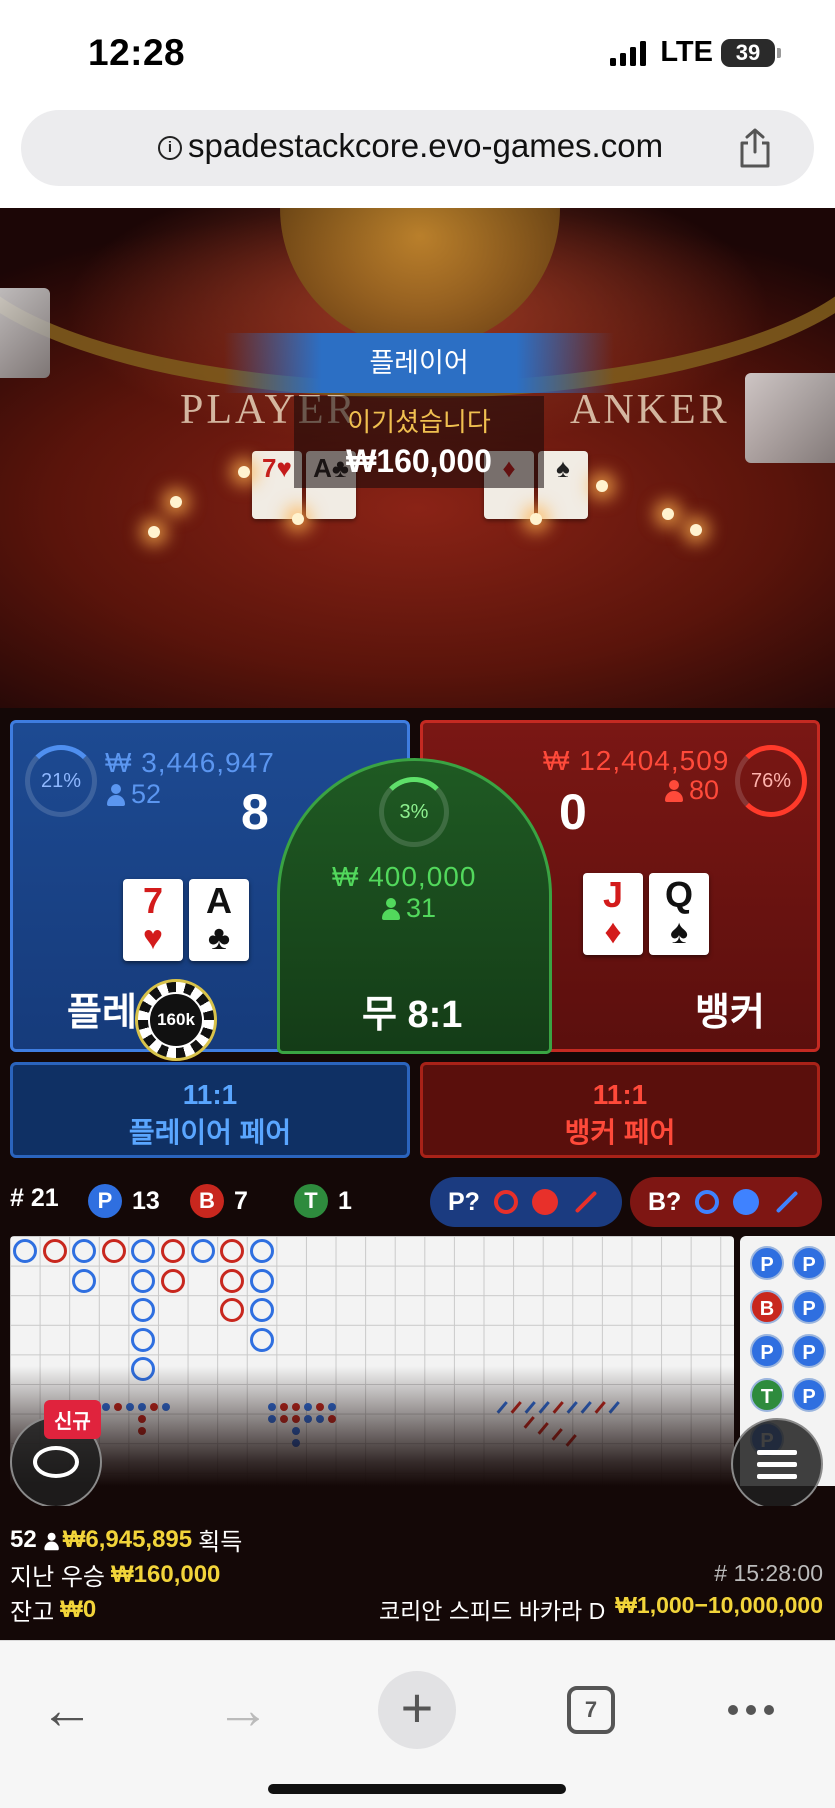 This screenshot has height=1808, width=835. I want to click on tie-bettors-count: 31, so click(421, 908).